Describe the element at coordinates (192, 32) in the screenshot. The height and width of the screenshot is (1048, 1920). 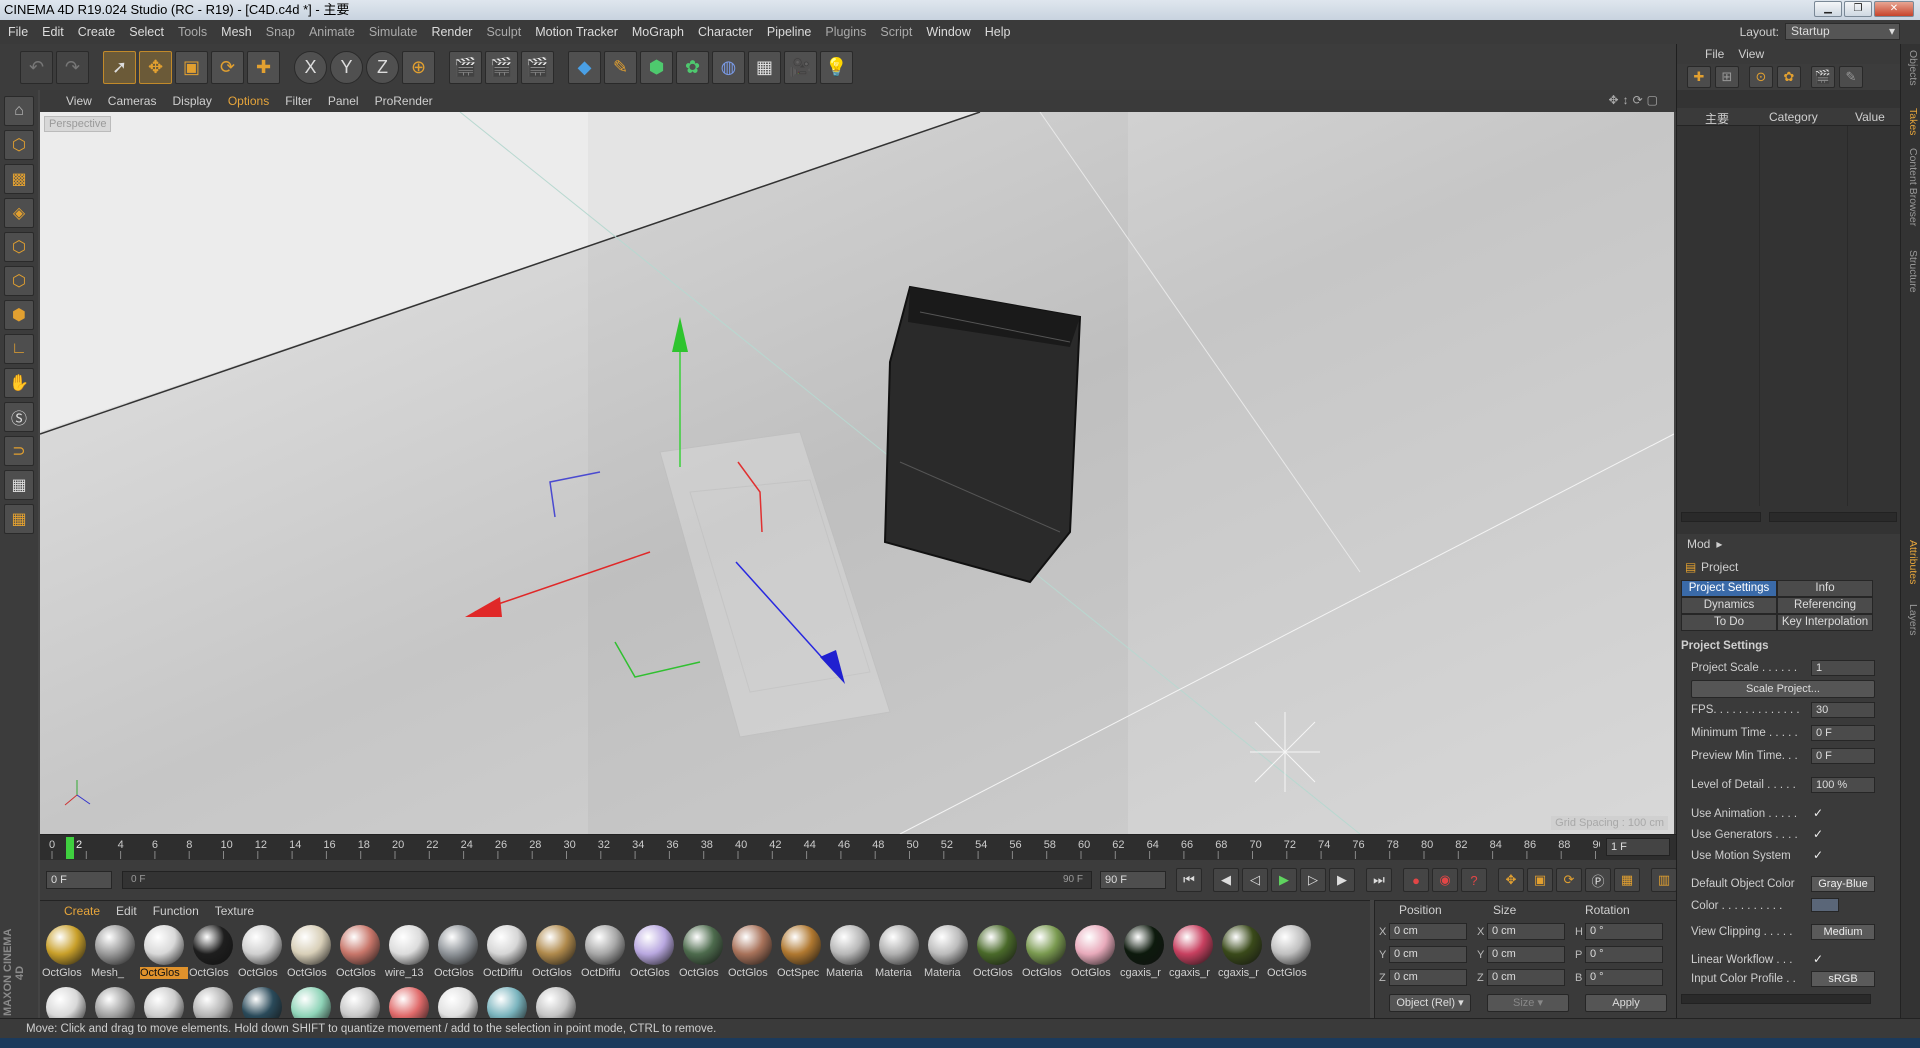
I see `menu-tools: Tools` at that location.